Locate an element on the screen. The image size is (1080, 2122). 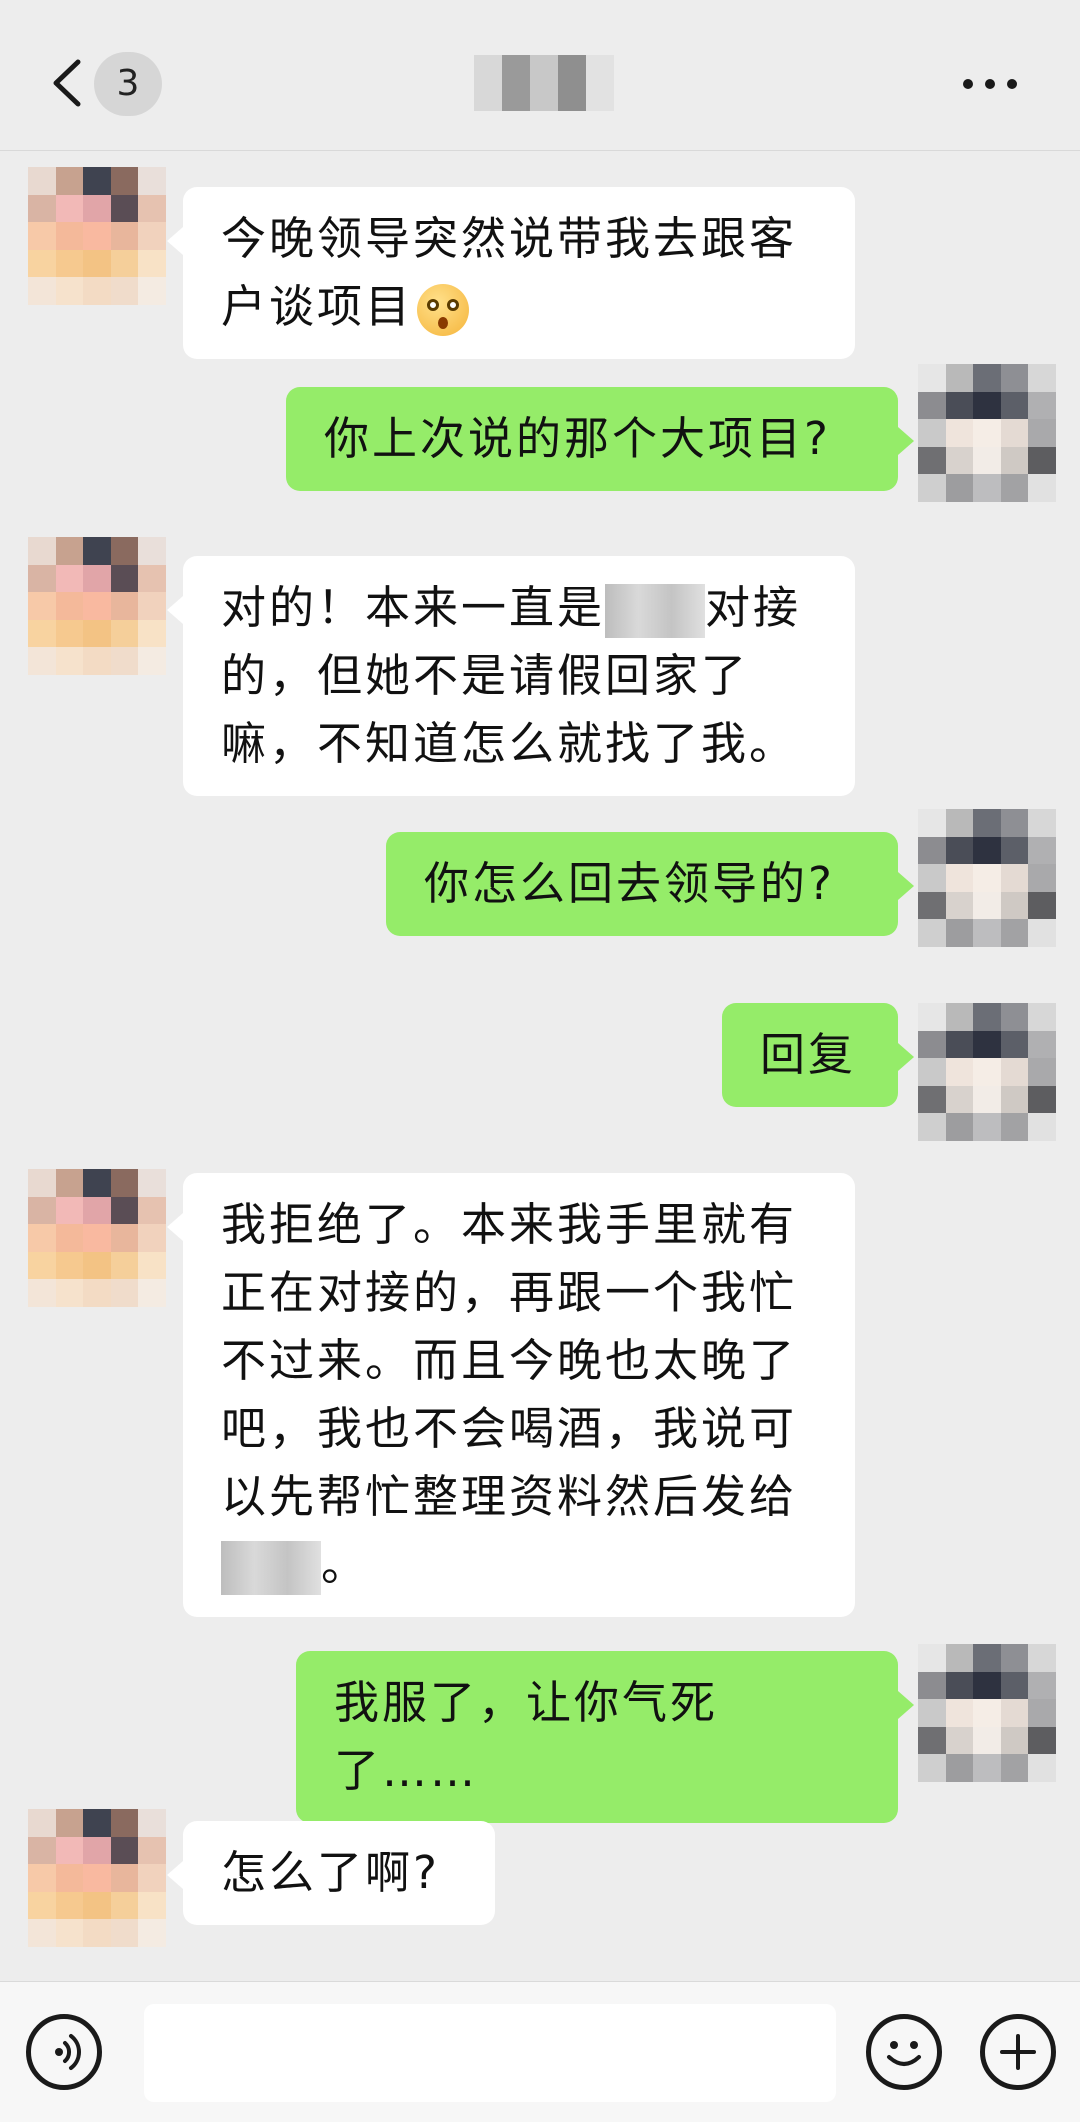
message-text: 你怎么回去领导的? is located at coordinates (629, 883).